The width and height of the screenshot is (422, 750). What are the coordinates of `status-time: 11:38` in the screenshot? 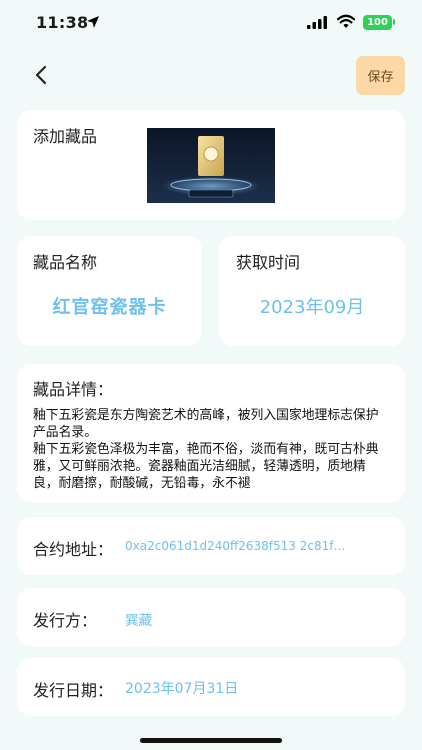 It's located at (62, 22).